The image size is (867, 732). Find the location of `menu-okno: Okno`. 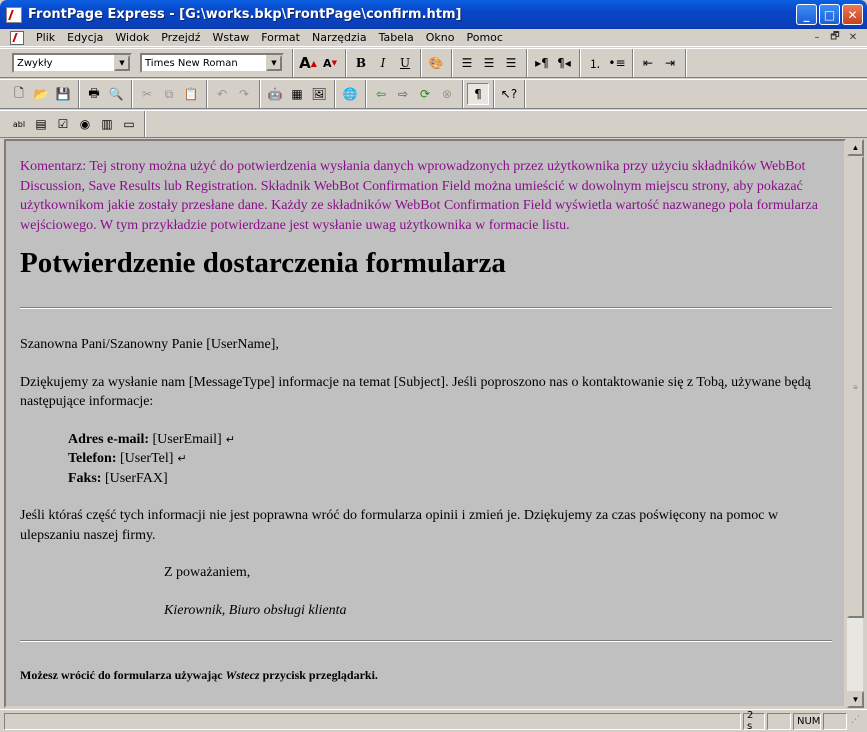

menu-okno: Okno is located at coordinates (440, 37).